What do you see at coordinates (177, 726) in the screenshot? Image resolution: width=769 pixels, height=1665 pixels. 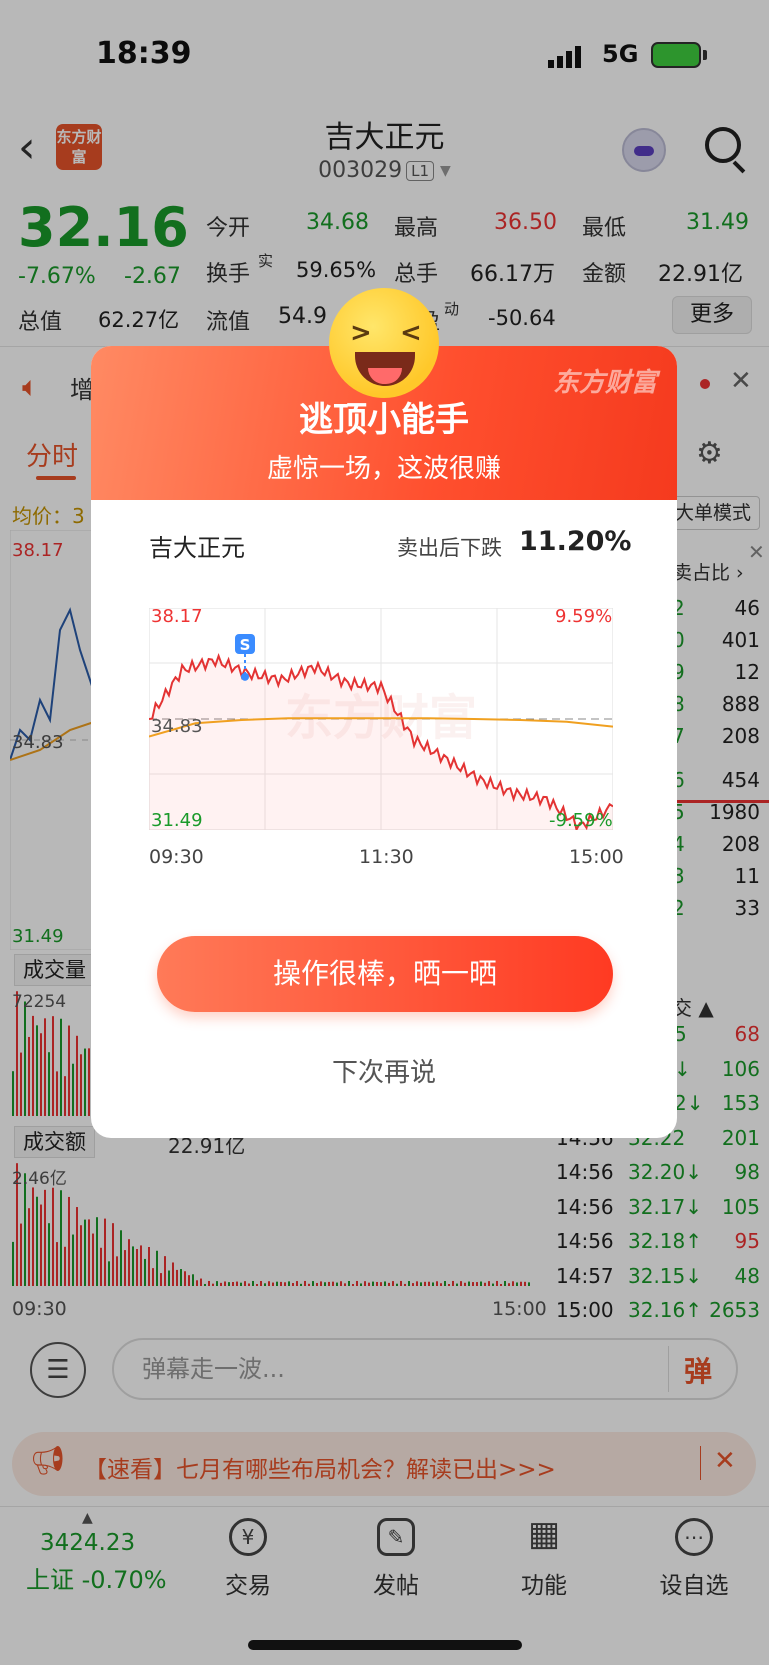 I see `chart-mid: 34.83` at bounding box center [177, 726].